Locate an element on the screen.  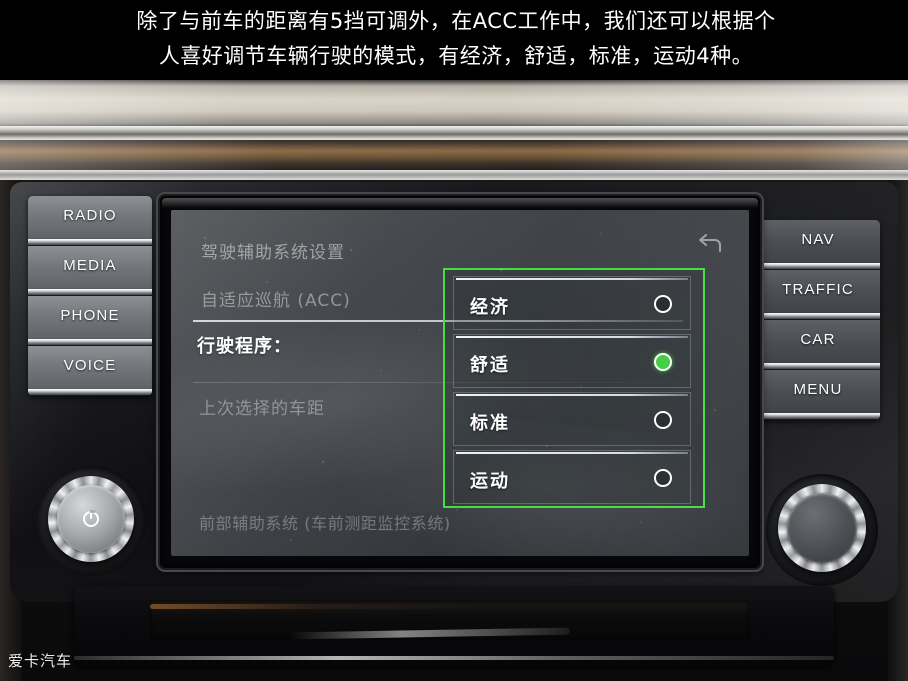
tuning-knob-face is located at coordinates (822, 528).